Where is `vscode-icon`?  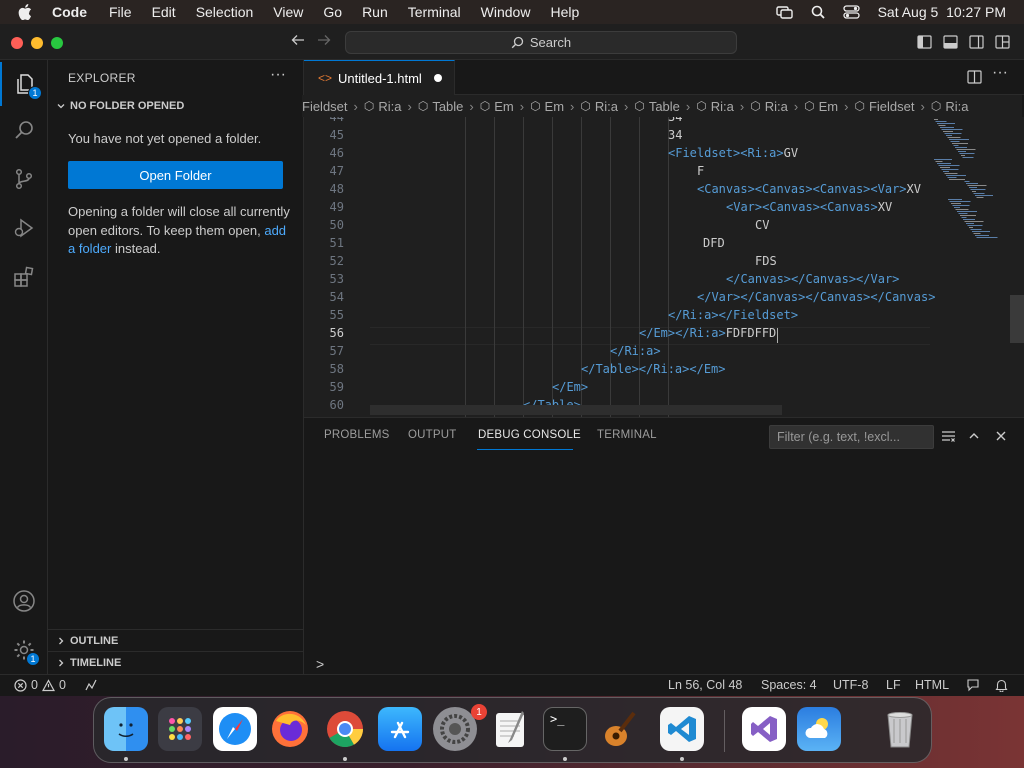
vscode-icon is located at coordinates (682, 729).